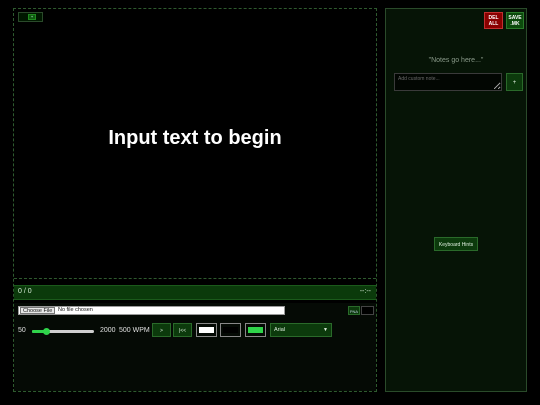 Image resolution: width=540 pixels, height=405 pixels. I want to click on font-select: Arial ▼, so click(301, 330).